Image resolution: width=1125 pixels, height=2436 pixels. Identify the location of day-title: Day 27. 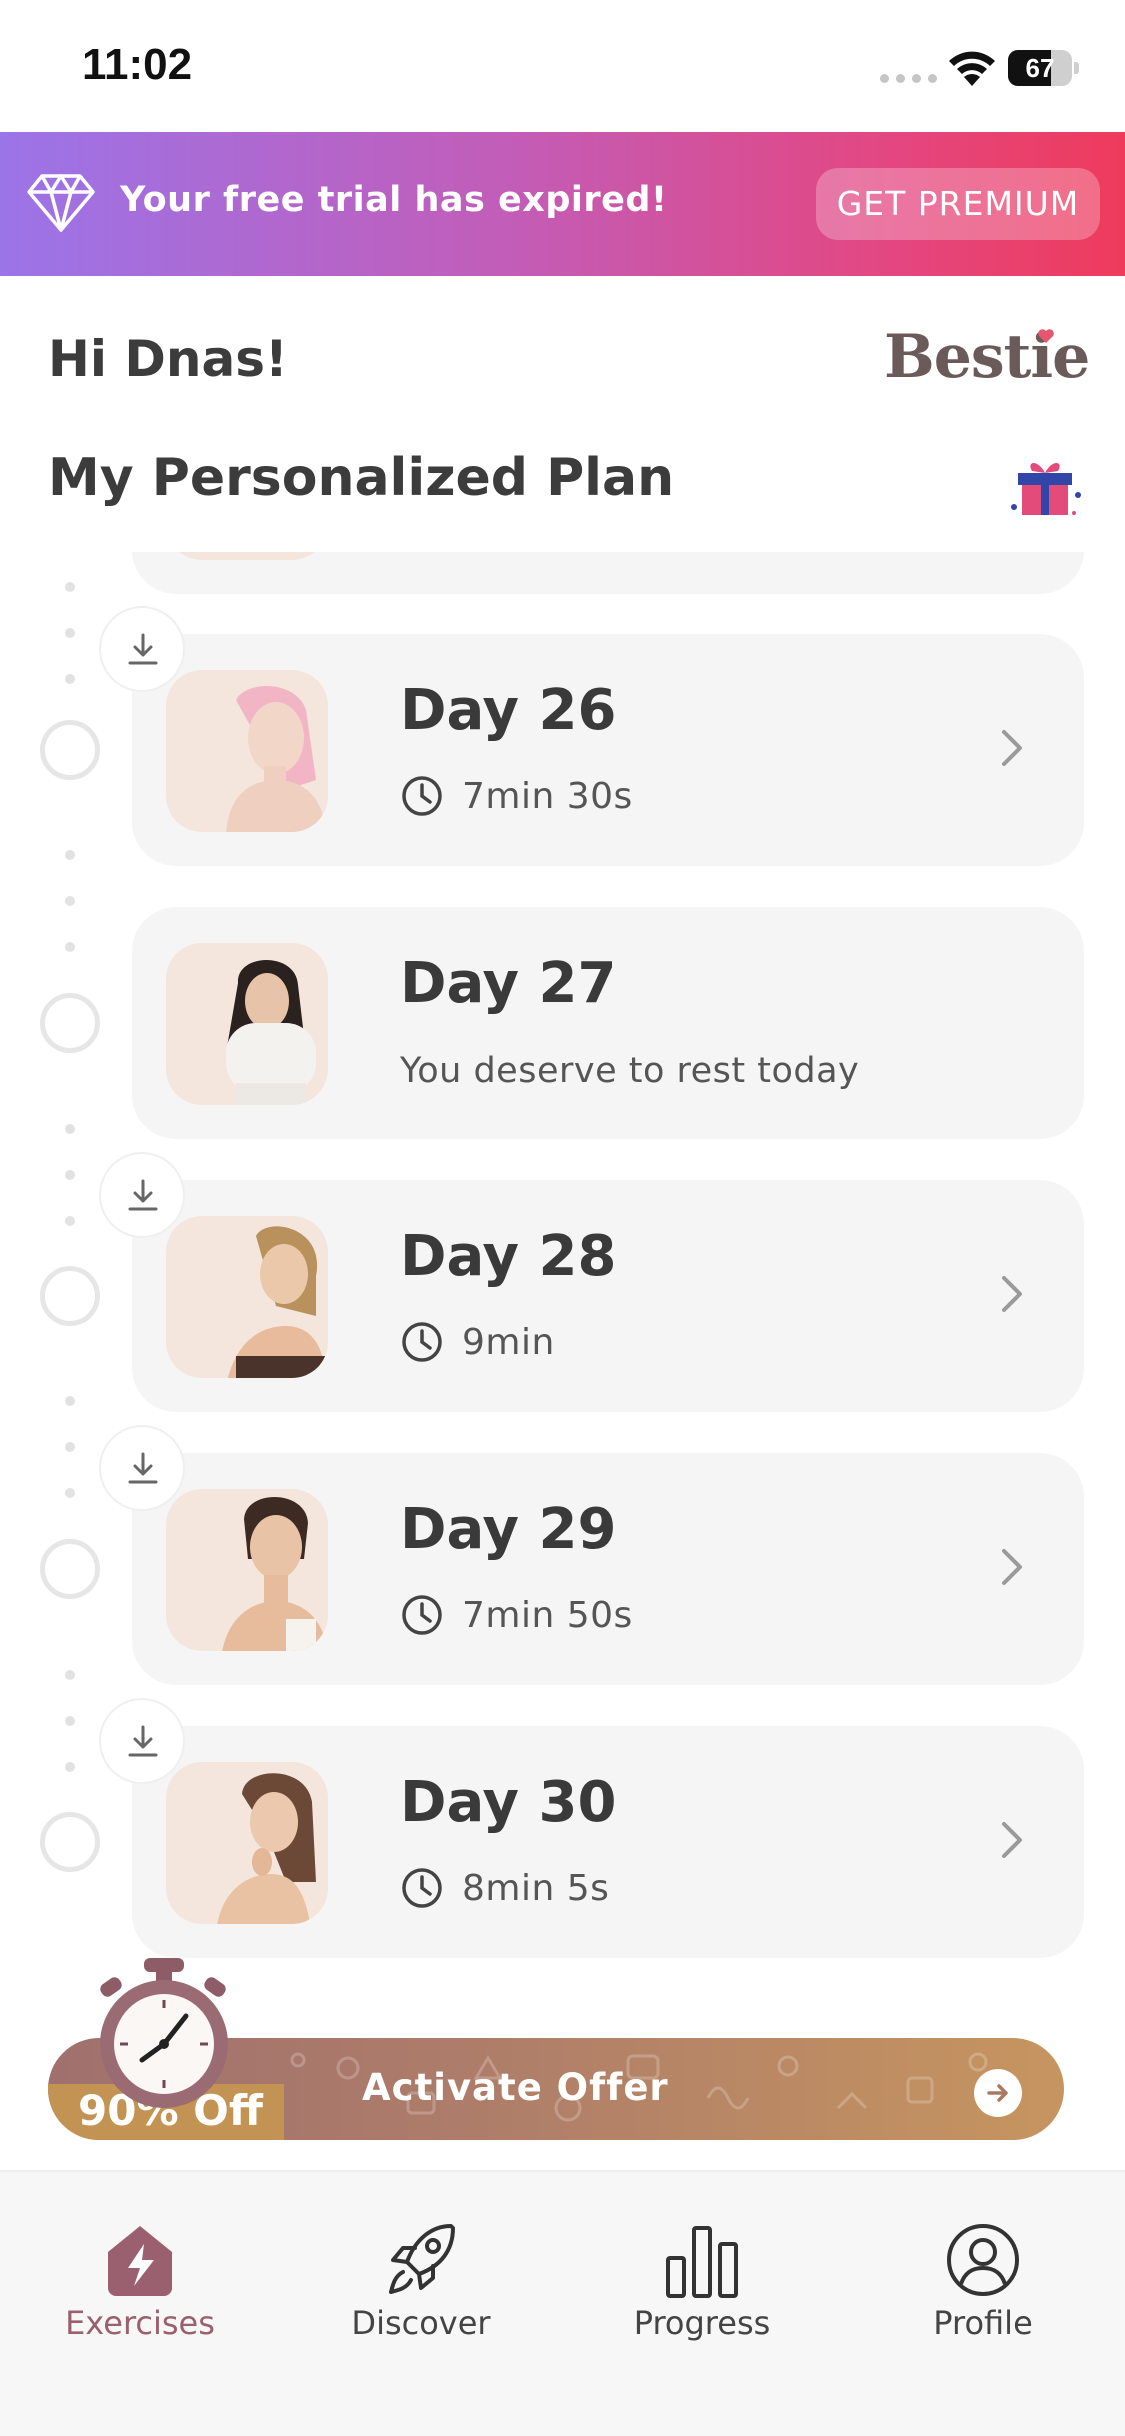
(508, 983).